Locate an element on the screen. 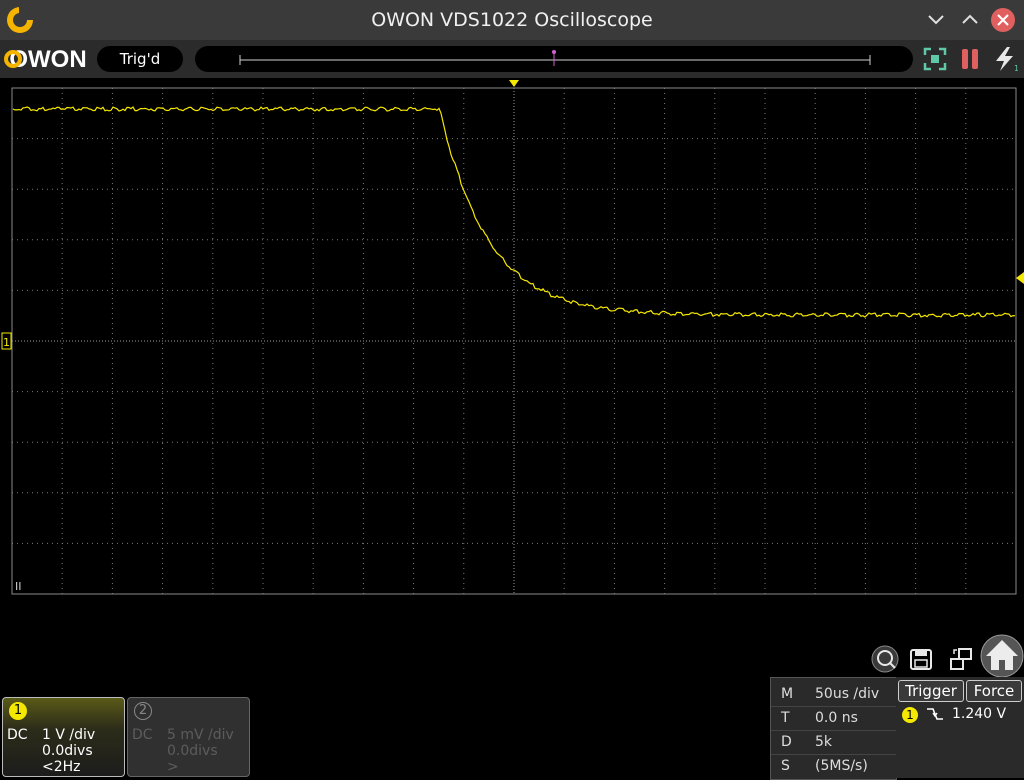 This screenshot has height=780, width=1024. owon-logo: OWON is located at coordinates (48, 59).